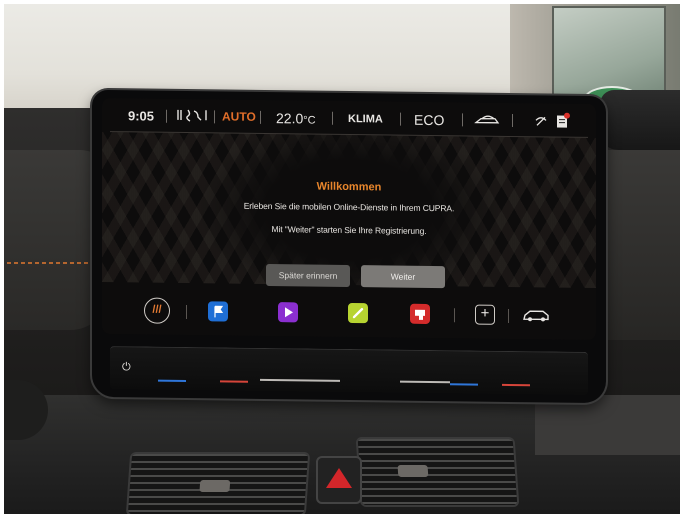  Describe the element at coordinates (420, 313) in the screenshot. I see `app-connect-icon` at that location.